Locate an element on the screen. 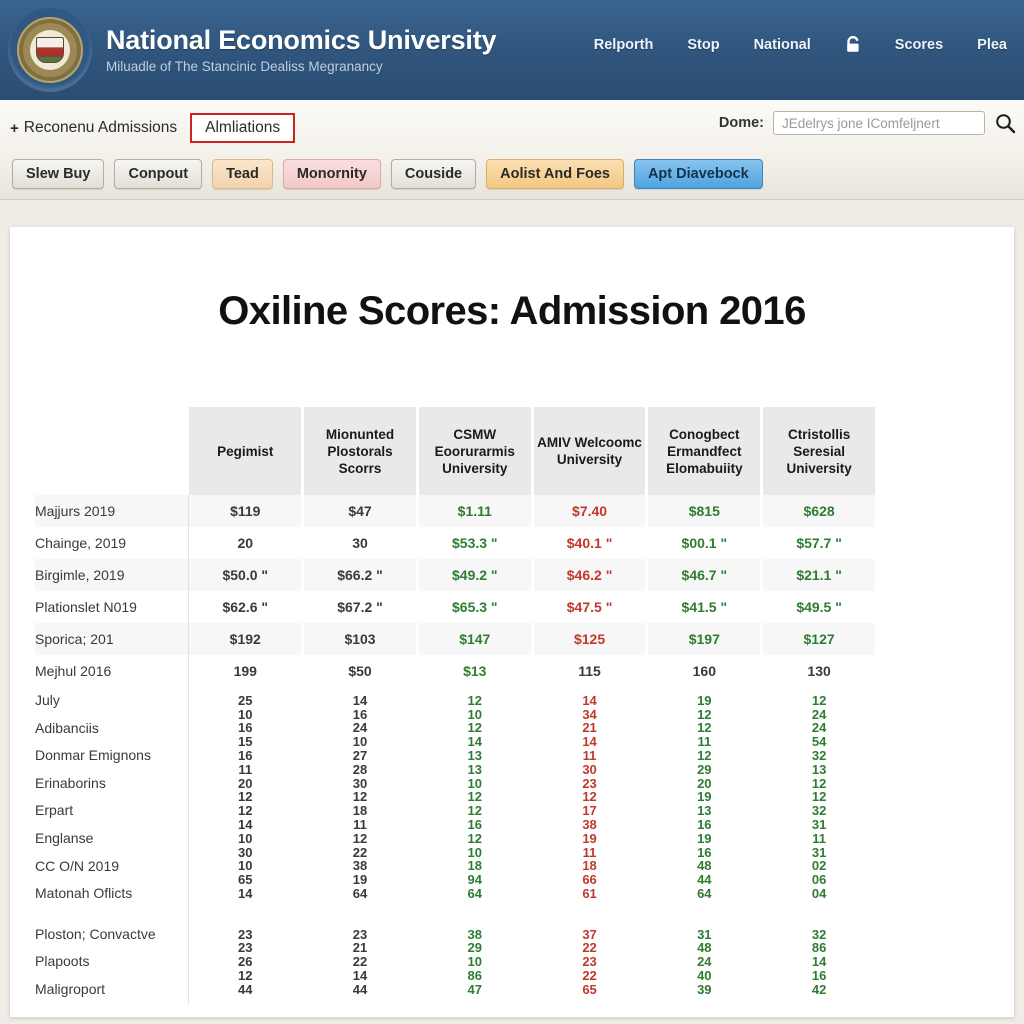 Image resolution: width=1024 pixels, height=1024 pixels. row-label: Sporica; 201 is located at coordinates (112, 639).